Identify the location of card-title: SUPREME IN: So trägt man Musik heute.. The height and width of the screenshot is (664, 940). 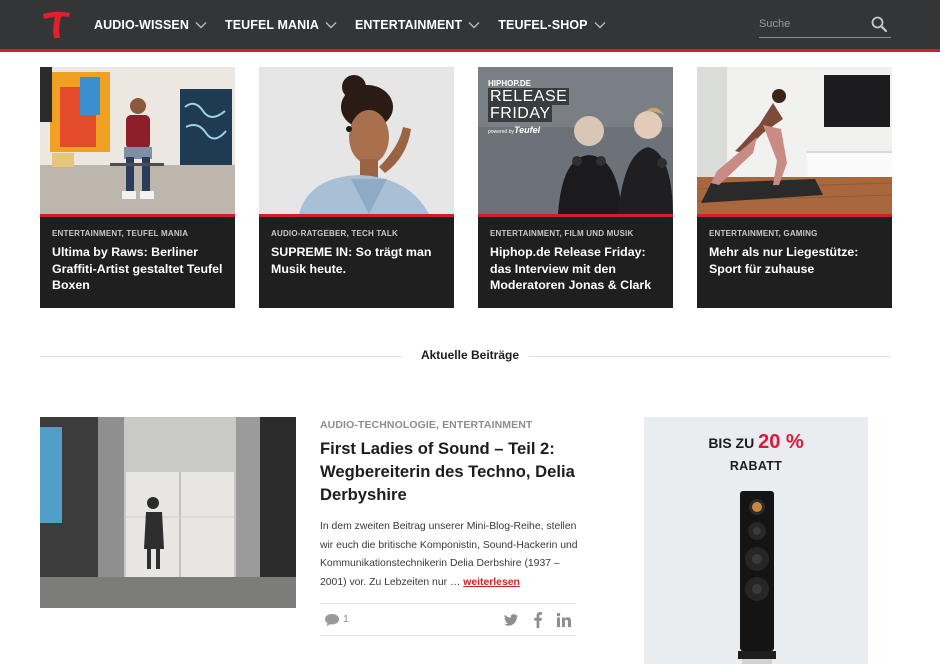
(359, 260).